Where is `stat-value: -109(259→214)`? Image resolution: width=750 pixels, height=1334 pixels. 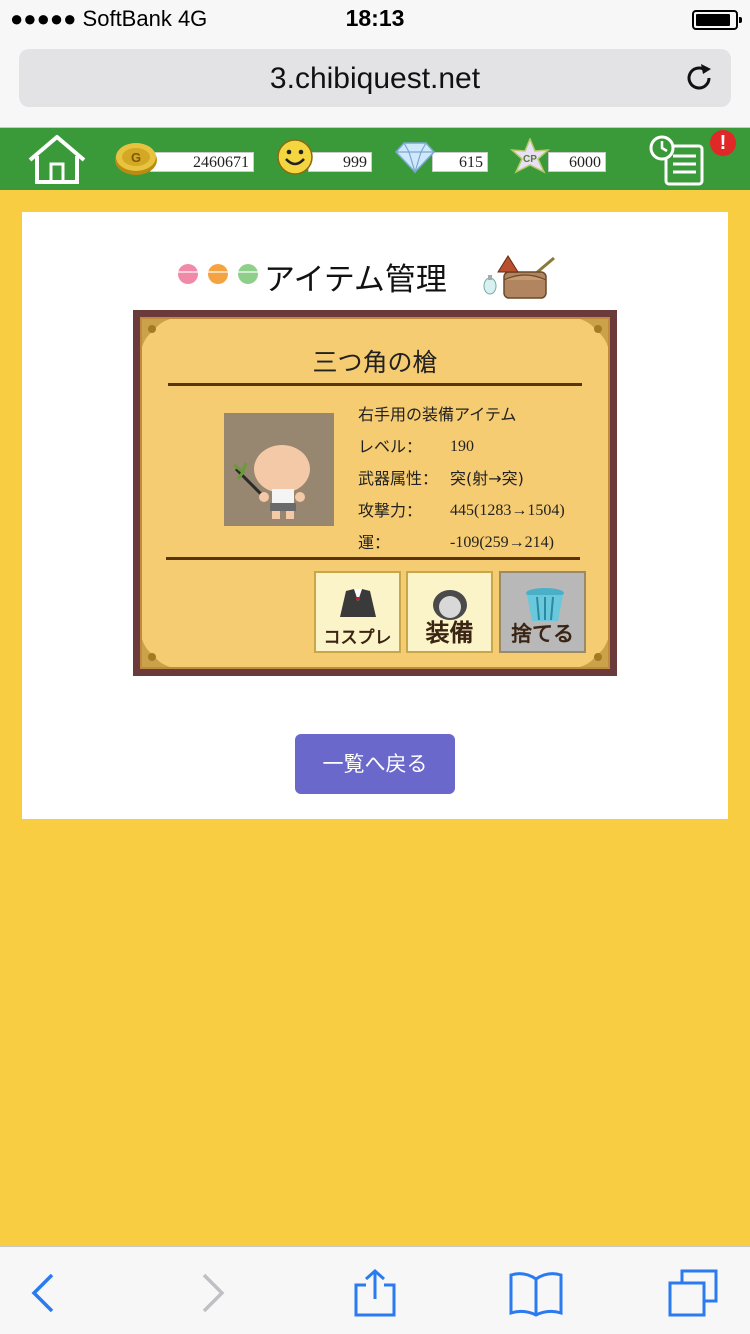
stat-value: -109(259→214) is located at coordinates (502, 542).